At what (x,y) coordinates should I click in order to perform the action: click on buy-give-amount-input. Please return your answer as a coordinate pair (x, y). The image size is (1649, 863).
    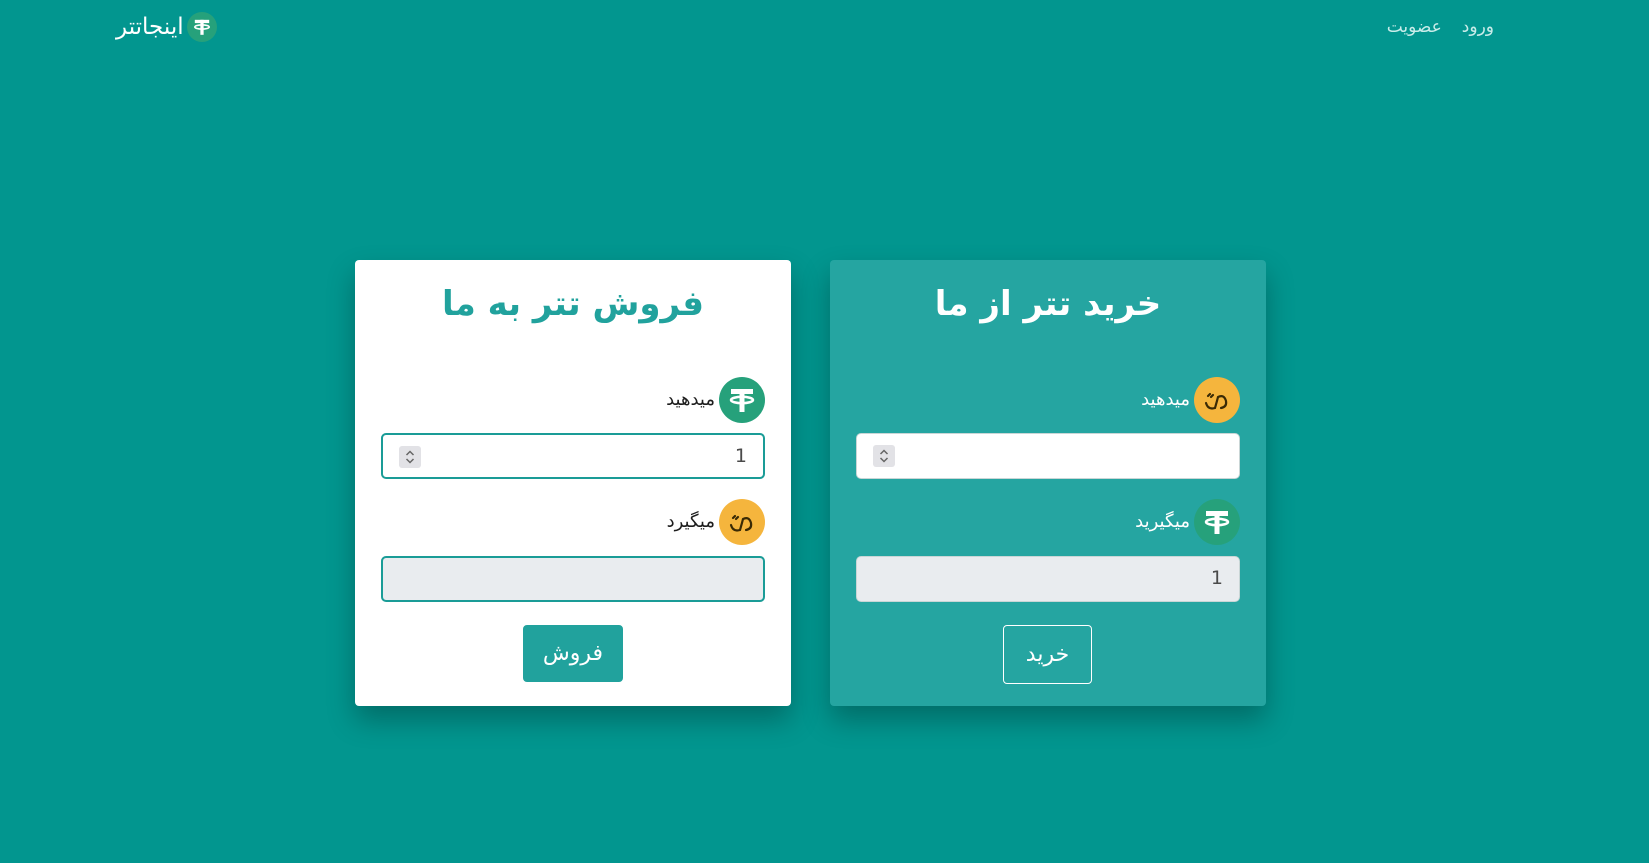
    Looking at the image, I should click on (1048, 456).